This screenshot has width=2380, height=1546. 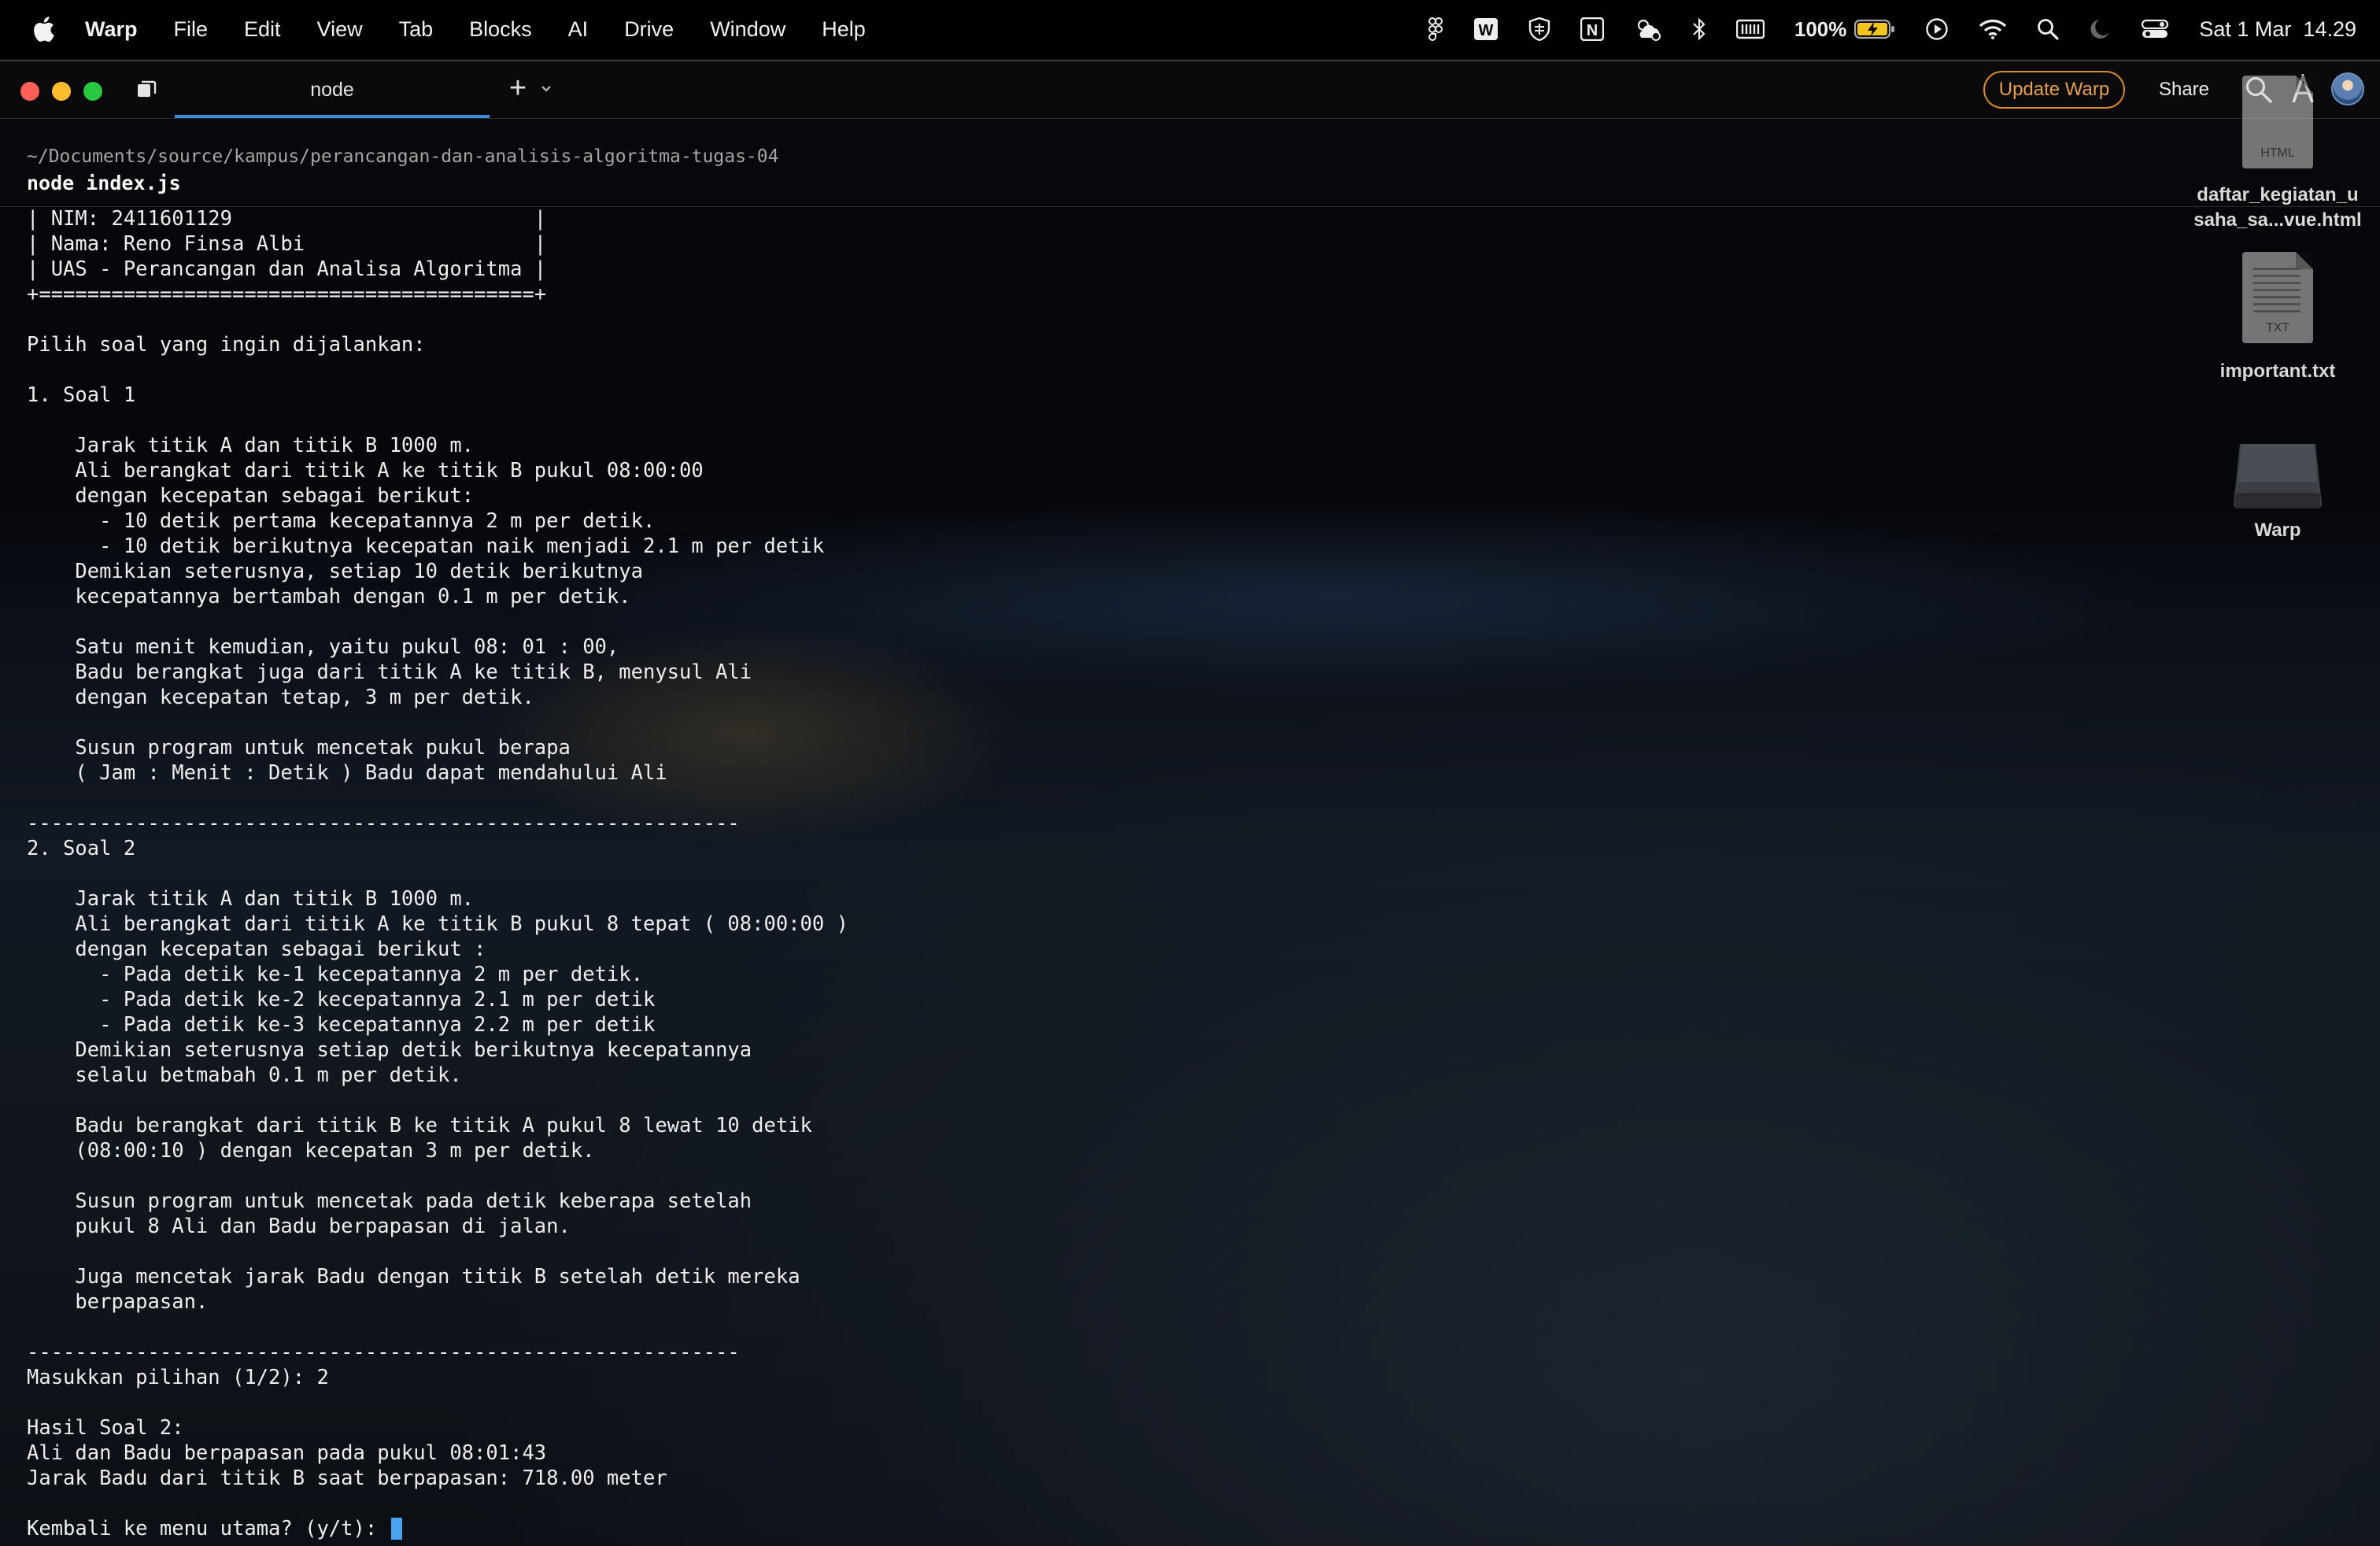 I want to click on apple-icon, so click(x=43, y=29).